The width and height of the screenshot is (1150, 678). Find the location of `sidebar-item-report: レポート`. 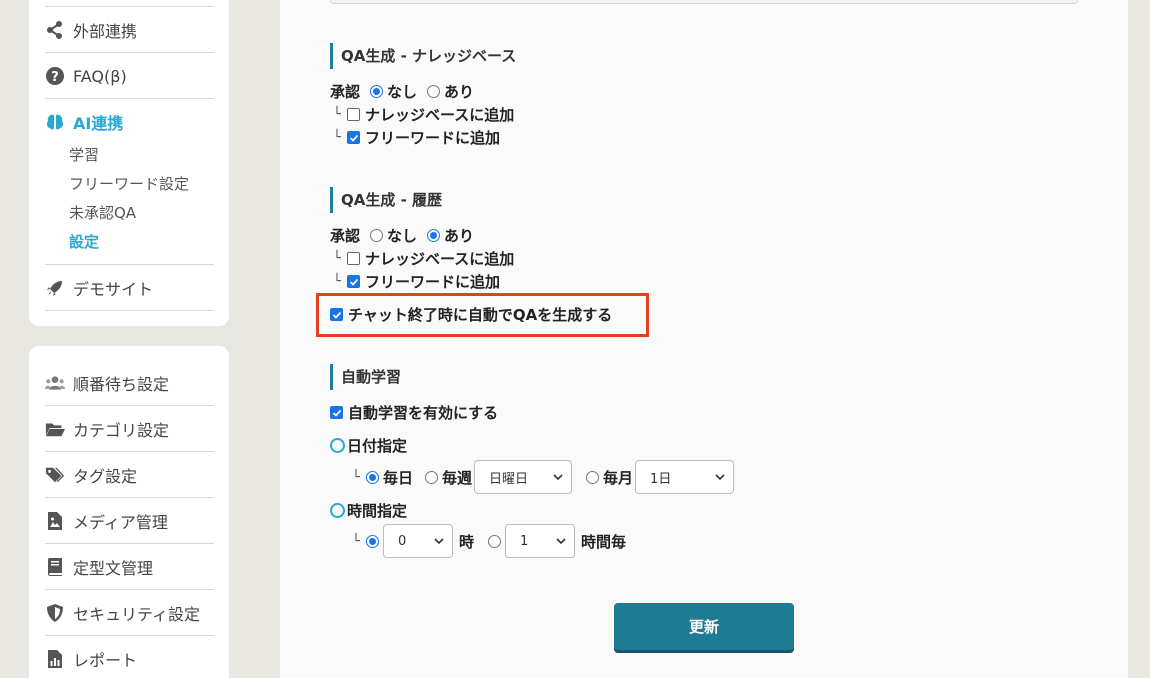

sidebar-item-report: レポート is located at coordinates (129, 657).